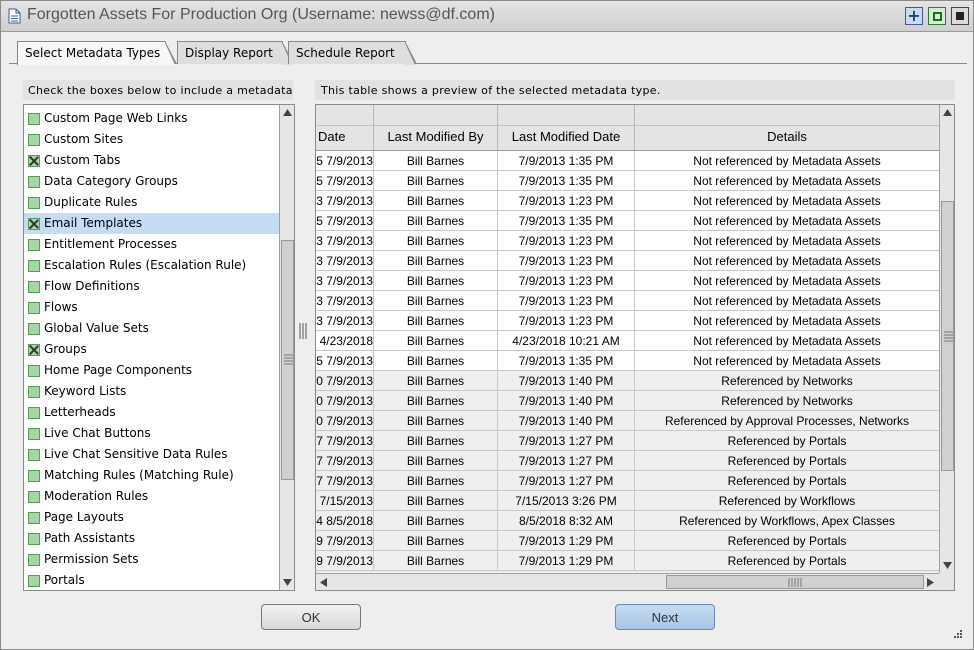  What do you see at coordinates (914, 16) in the screenshot?
I see `add-window-button: +` at bounding box center [914, 16].